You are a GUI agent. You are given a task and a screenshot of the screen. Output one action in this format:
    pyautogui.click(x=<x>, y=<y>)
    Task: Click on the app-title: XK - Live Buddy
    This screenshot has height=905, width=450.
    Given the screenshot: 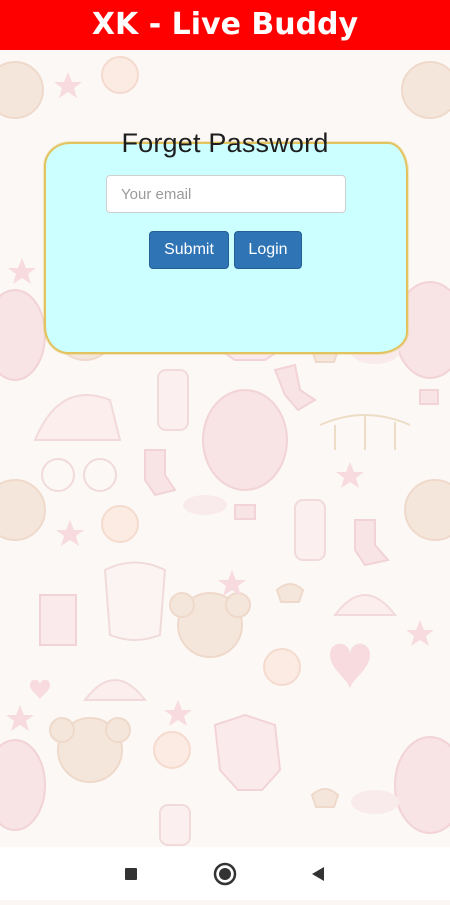 What is the action you would take?
    pyautogui.click(x=225, y=24)
    